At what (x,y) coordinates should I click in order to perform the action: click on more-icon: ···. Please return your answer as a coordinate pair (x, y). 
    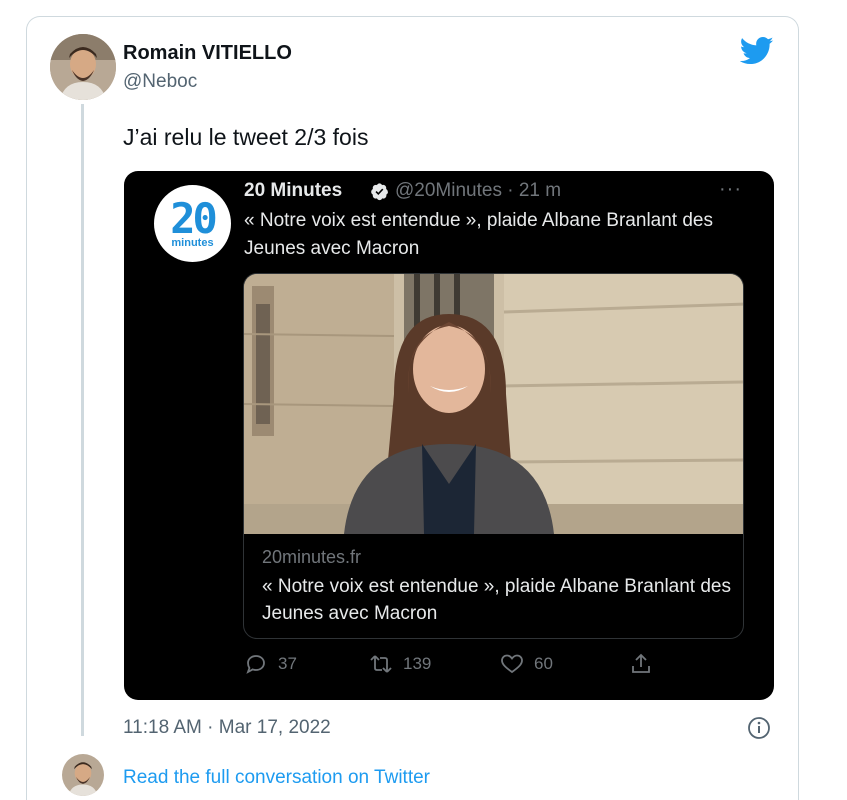
    Looking at the image, I should click on (730, 189).